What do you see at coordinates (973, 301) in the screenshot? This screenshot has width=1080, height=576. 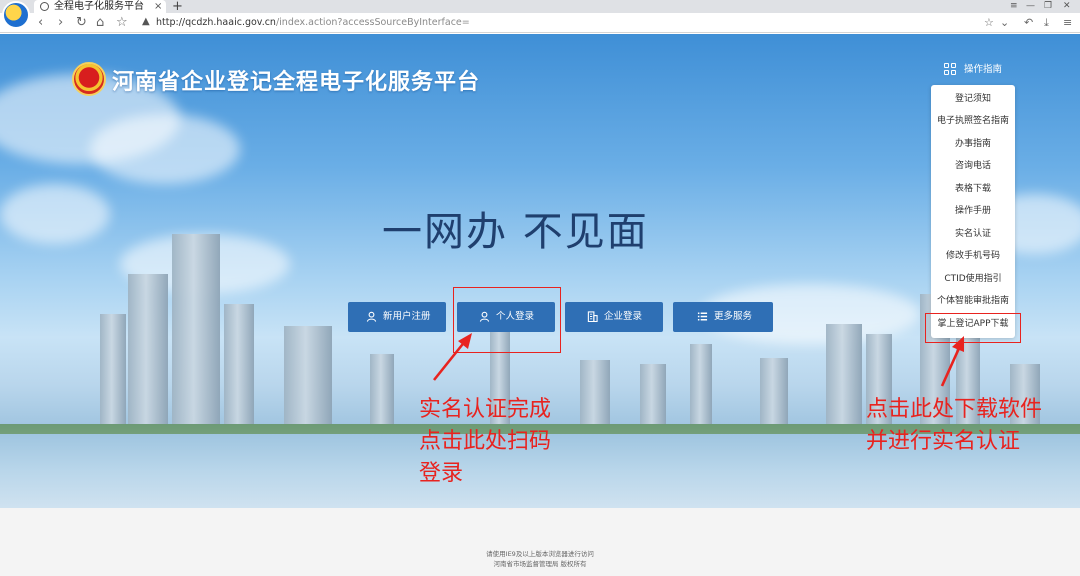 I see `menu-item-individual-approval: 个体智能审批指南` at bounding box center [973, 301].